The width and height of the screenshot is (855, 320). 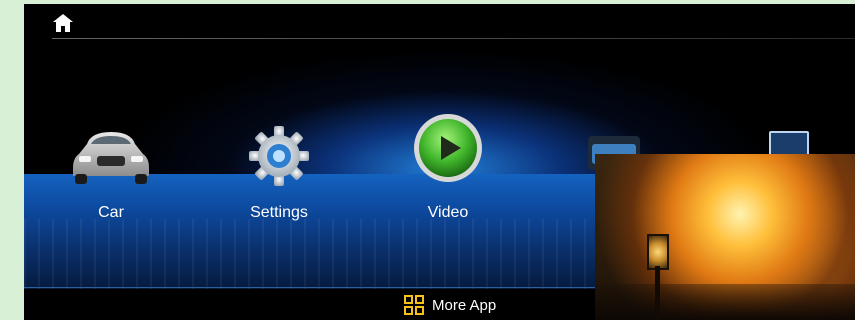 I want to click on pip-lamp, so click(x=658, y=252).